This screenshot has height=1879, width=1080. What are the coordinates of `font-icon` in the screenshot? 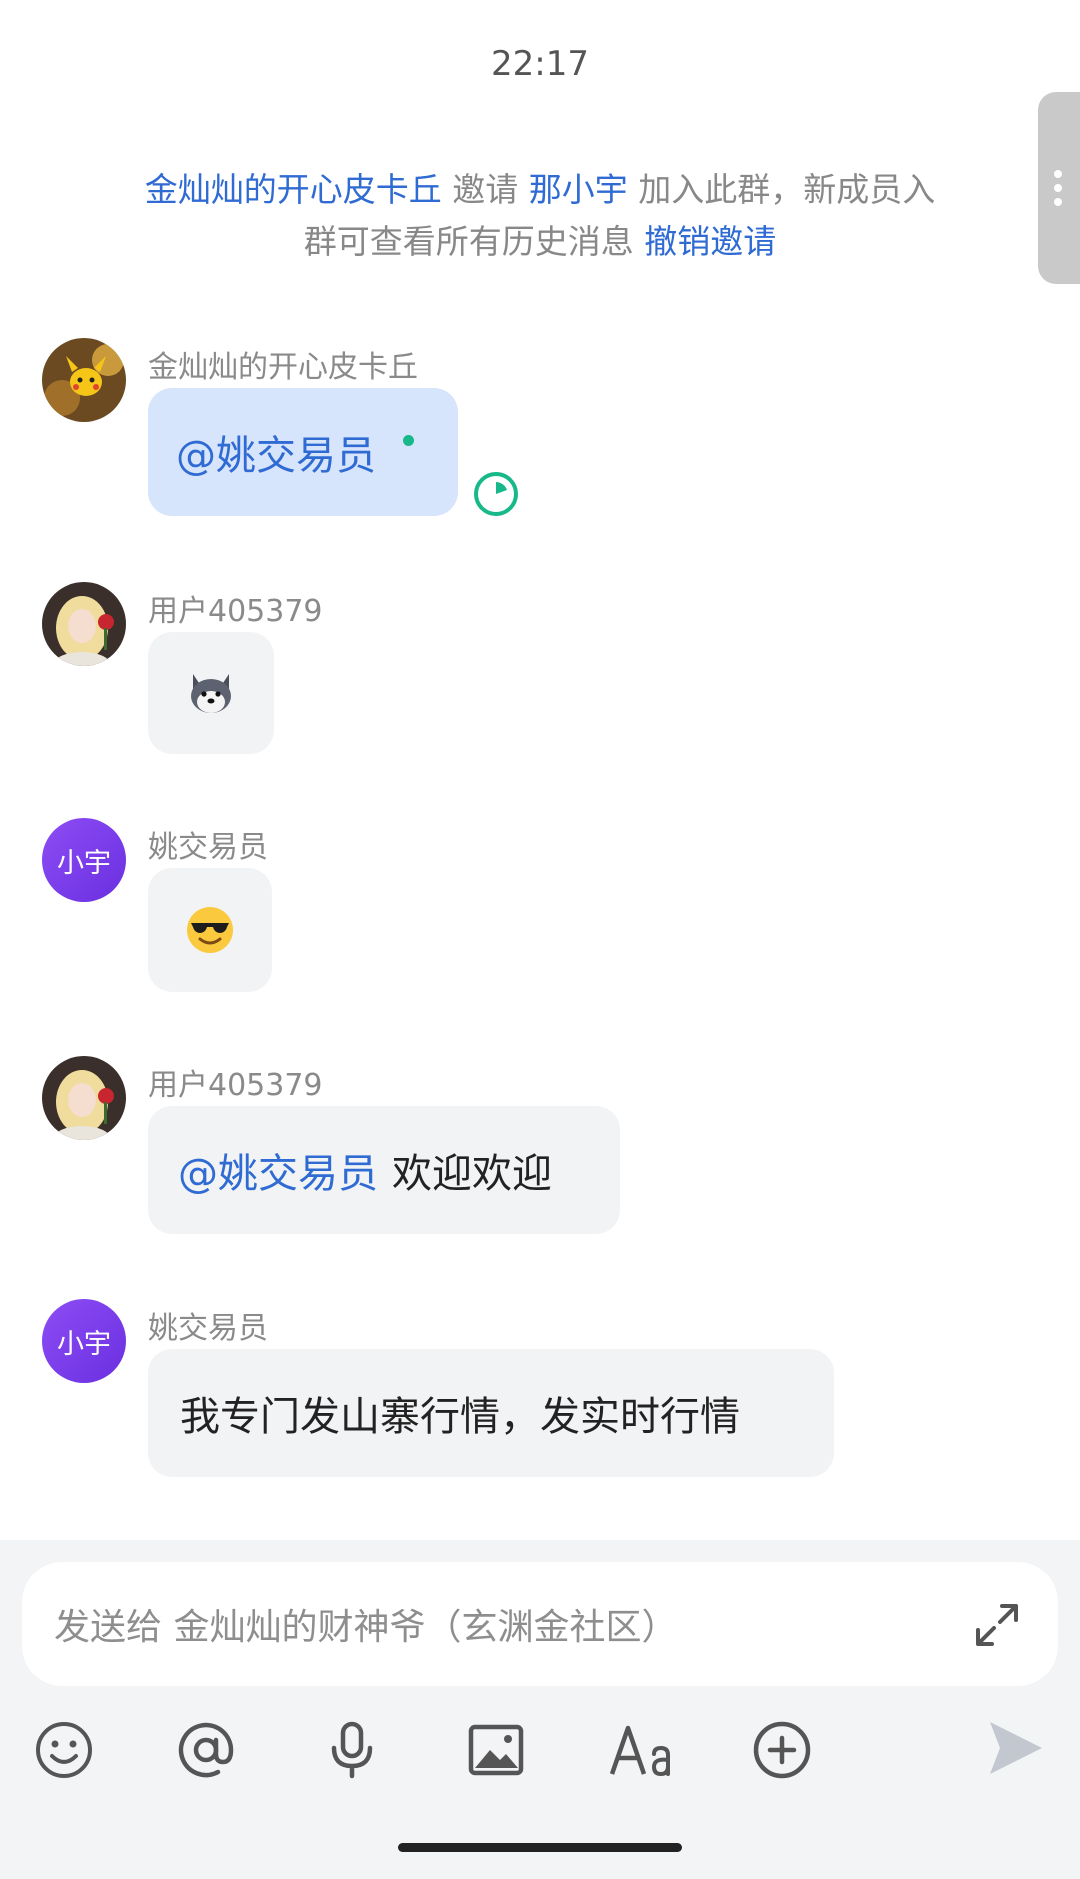 It's located at (641, 1750).